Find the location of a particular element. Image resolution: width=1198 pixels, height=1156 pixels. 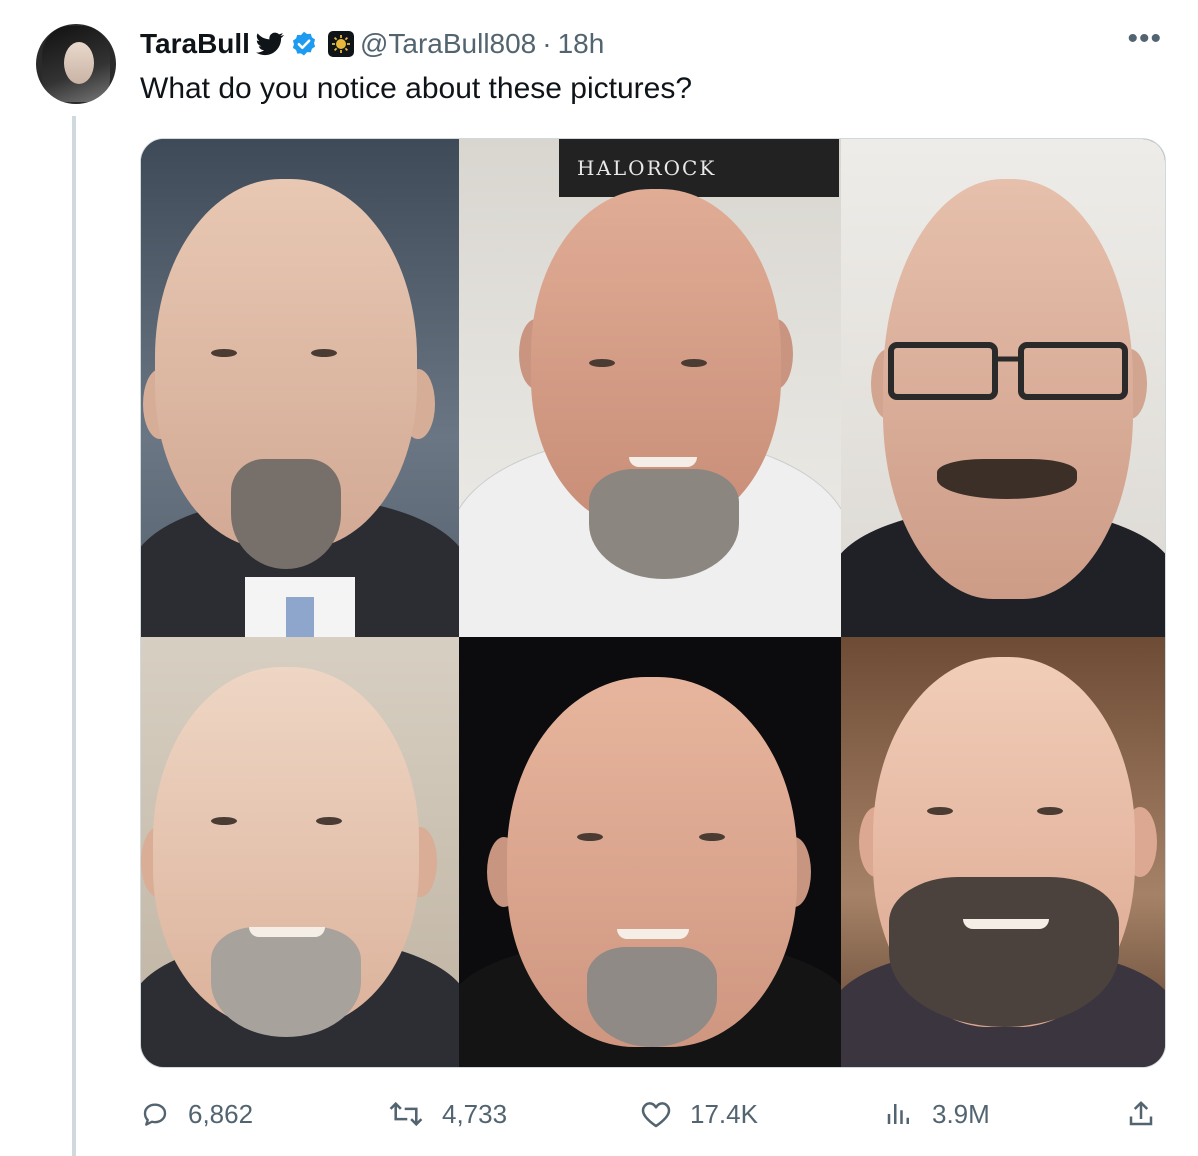

views-button: 3.9M is located at coordinates (937, 1114).